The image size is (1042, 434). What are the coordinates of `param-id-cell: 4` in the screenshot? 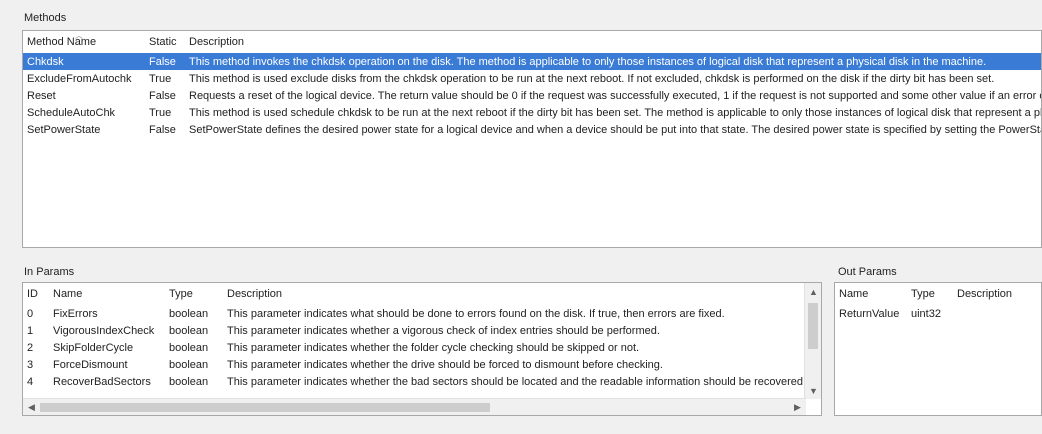 It's located at (30, 381).